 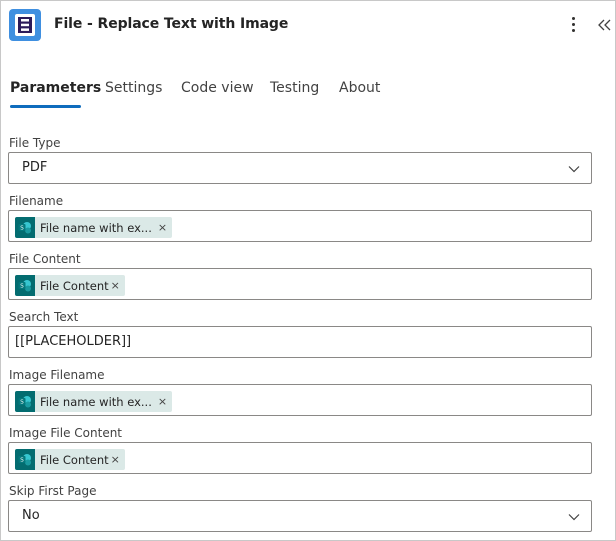 What do you see at coordinates (45, 106) in the screenshot?
I see `active-tab-indicator` at bounding box center [45, 106].